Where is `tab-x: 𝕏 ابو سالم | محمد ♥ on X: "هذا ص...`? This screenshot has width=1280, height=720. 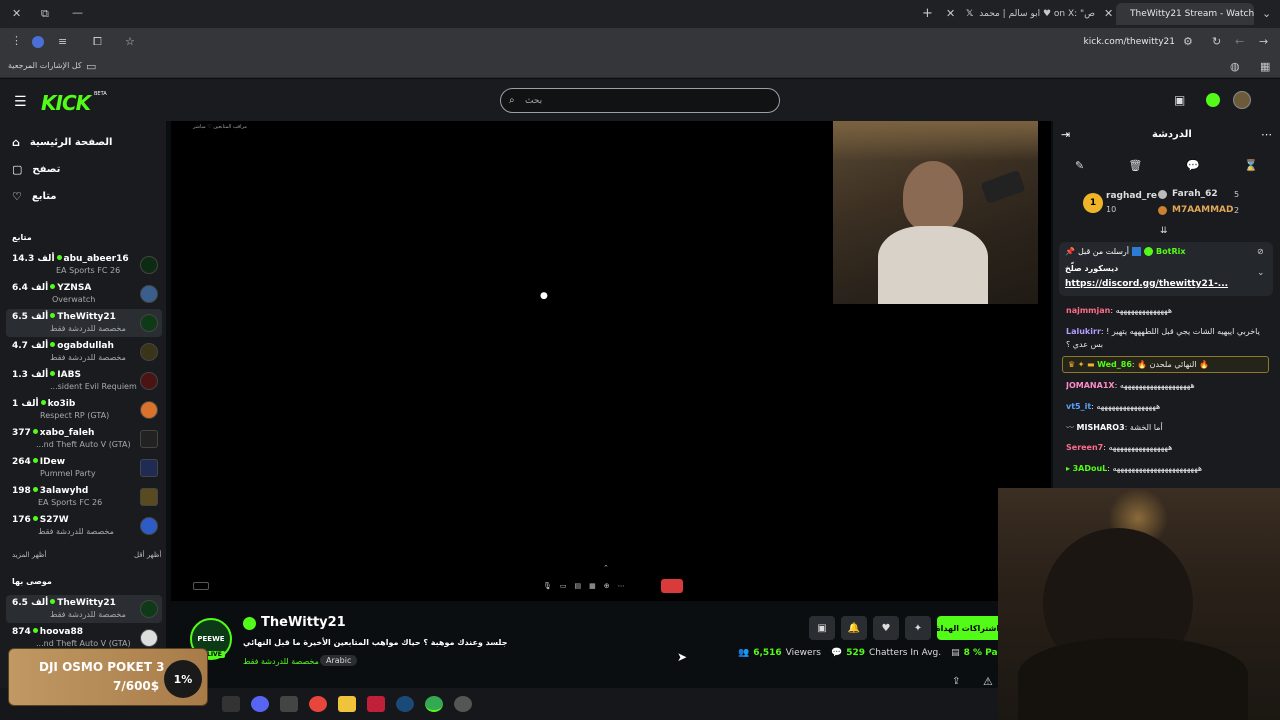
tab-x: 𝕏 ابو سالم | محمد ♥ on X: "هذا ص... is located at coordinates (1028, 14).